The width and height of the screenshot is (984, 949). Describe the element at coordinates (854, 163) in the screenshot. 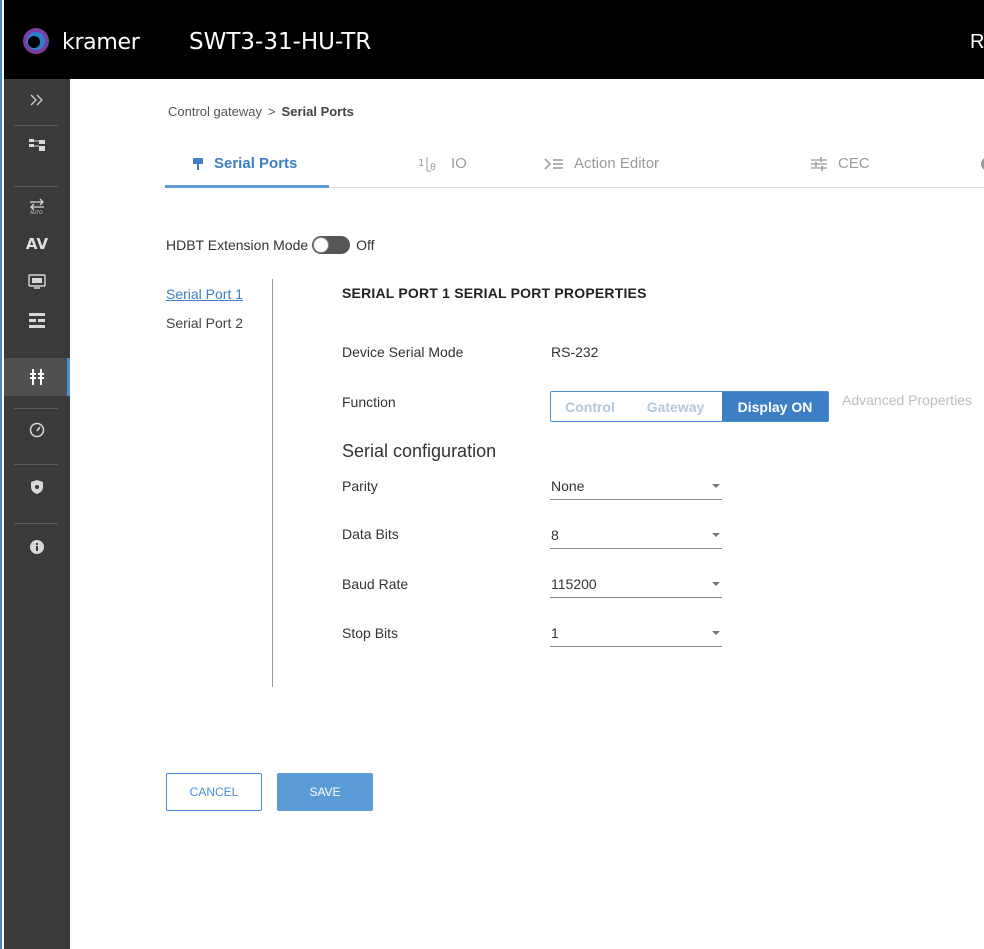

I see `tab-label: CEC` at that location.